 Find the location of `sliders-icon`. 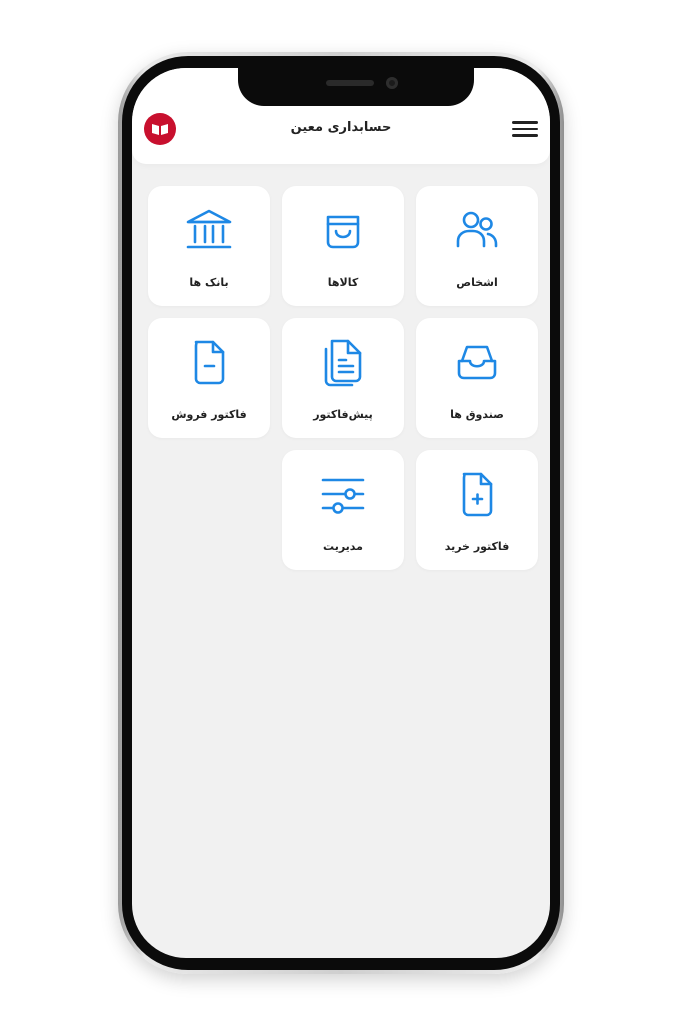

sliders-icon is located at coordinates (343, 494).